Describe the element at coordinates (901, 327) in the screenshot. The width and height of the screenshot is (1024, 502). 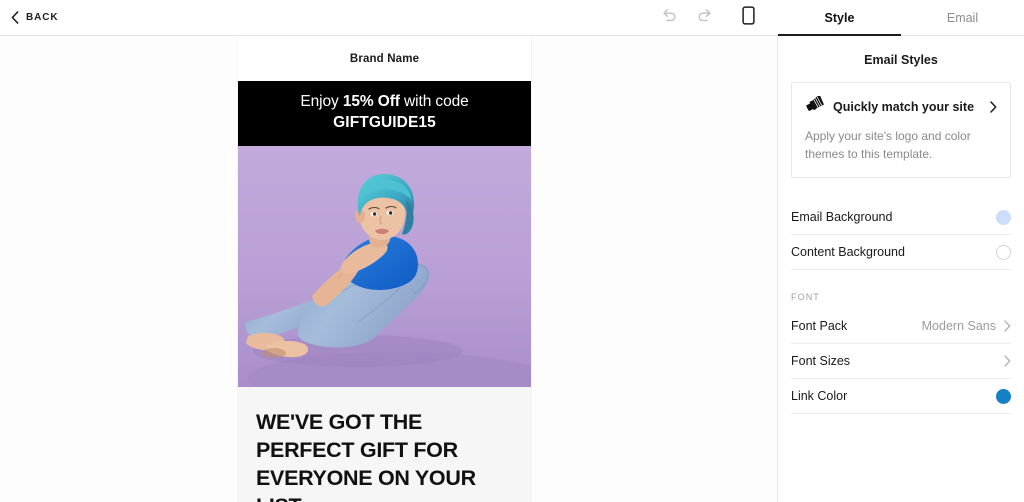
I see `row-font-pack: Font Pack Modern Sans` at that location.